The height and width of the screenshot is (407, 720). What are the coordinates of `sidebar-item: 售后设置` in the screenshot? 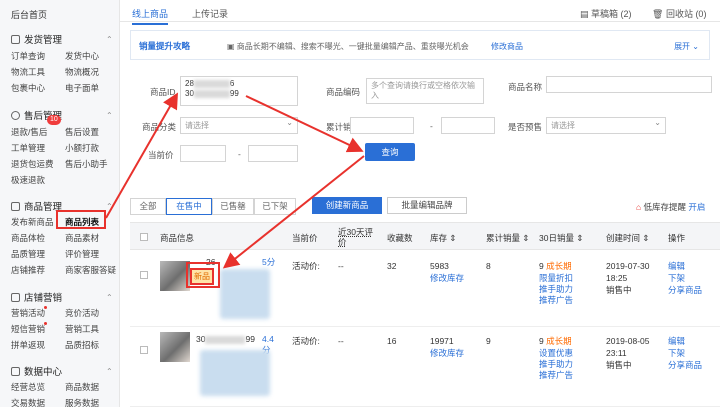 It's located at (82, 132).